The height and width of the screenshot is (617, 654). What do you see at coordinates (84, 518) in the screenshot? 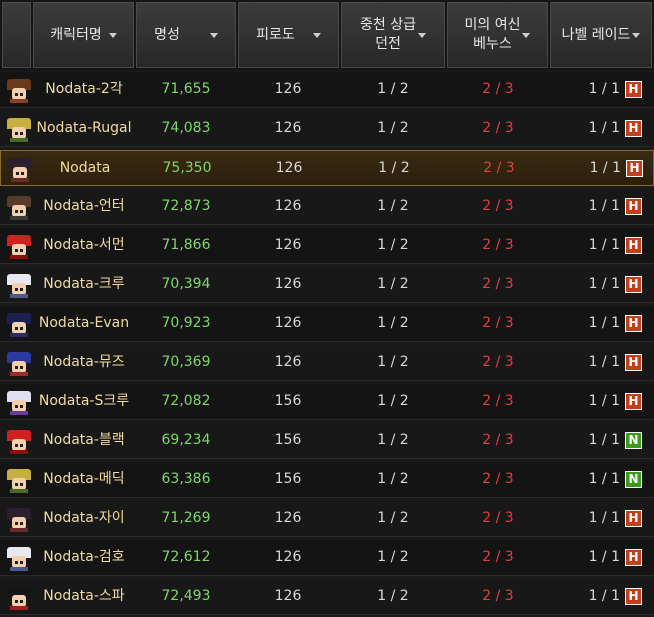
I see `character-name: Nodata-자이` at bounding box center [84, 518].